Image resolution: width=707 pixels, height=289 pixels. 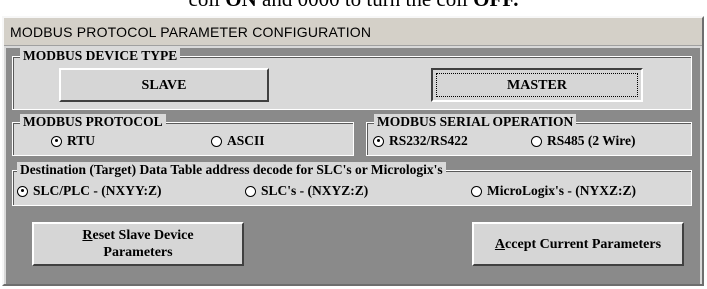 I want to click on radio-slcs-indicator, so click(x=250, y=191).